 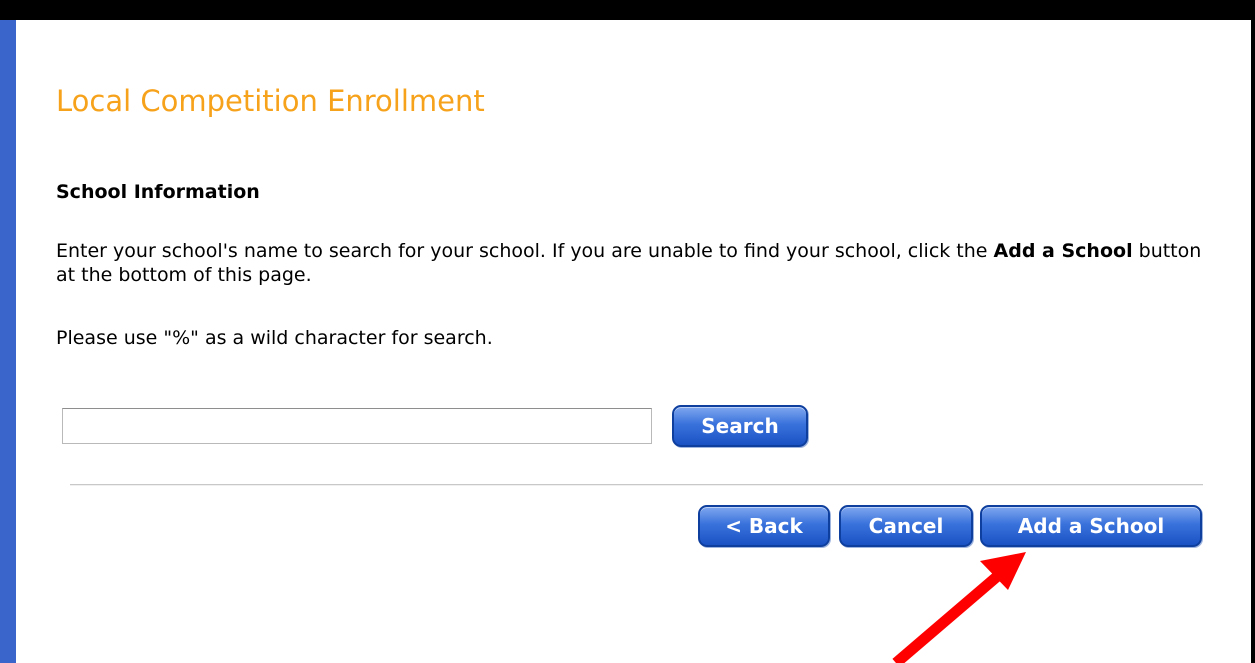 What do you see at coordinates (764, 526) in the screenshot?
I see `back-button: < Back` at bounding box center [764, 526].